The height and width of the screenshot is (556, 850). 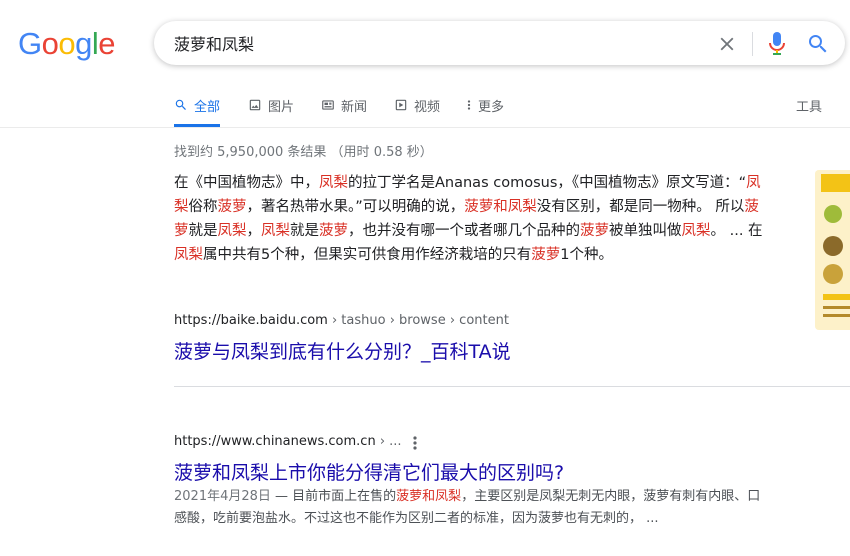 What do you see at coordinates (354, 107) in the screenshot?
I see `tab-label: 新闻` at bounding box center [354, 107].